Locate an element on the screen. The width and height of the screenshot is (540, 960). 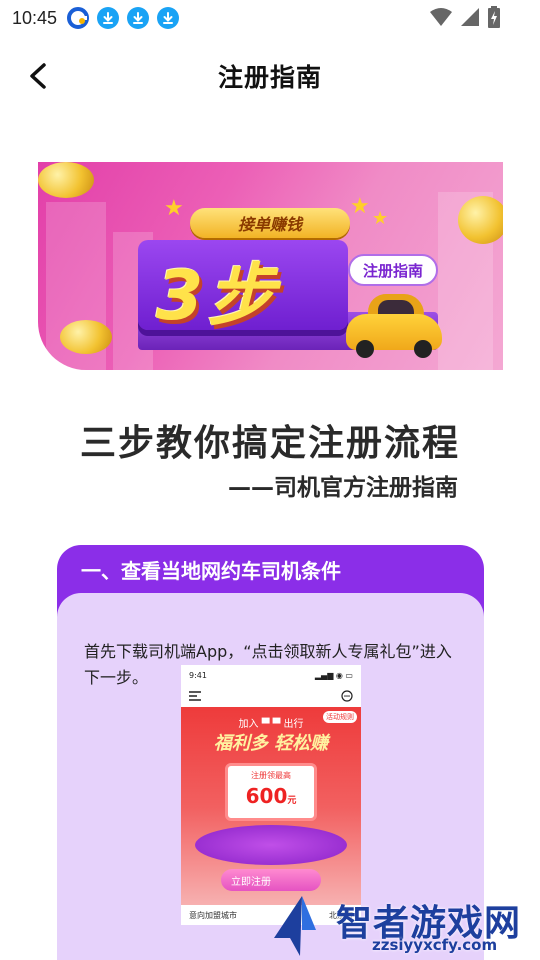
page-title: 注册指南 is located at coordinates (269, 77).